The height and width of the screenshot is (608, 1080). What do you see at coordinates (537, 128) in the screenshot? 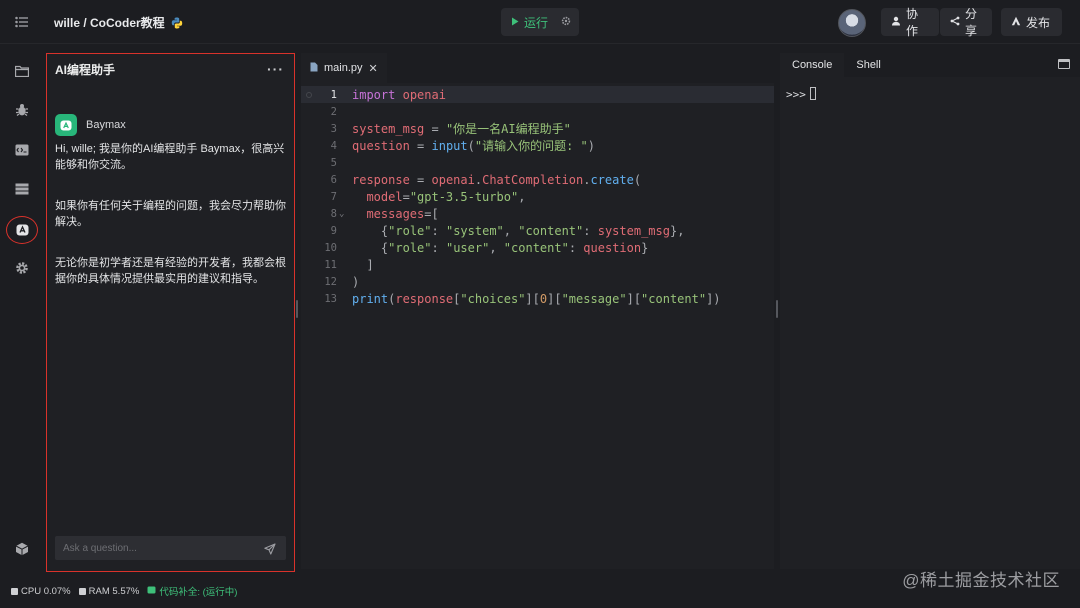
I see `code-line: 3 system_msg = "你是一名AI编程助手"` at bounding box center [537, 128].